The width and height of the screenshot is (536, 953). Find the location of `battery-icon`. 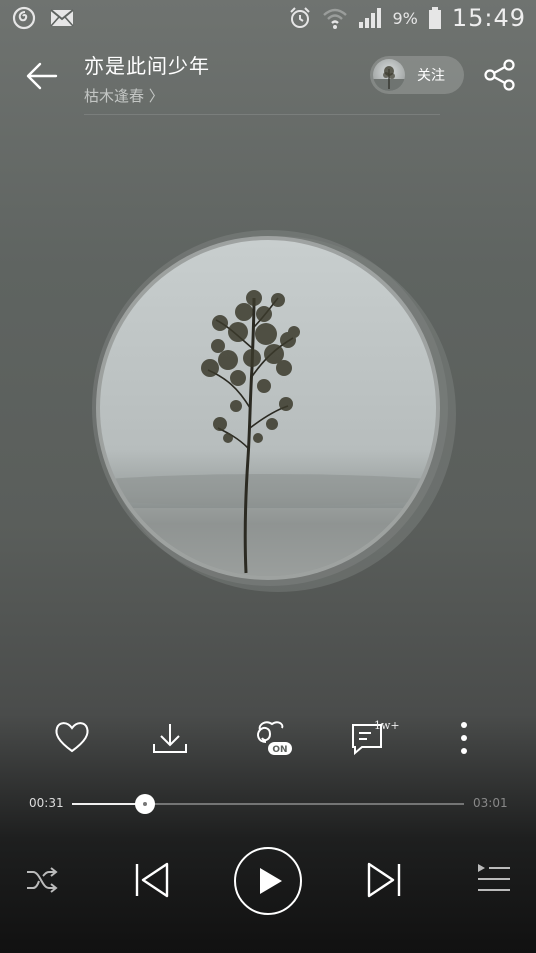

battery-icon is located at coordinates (434, 18).